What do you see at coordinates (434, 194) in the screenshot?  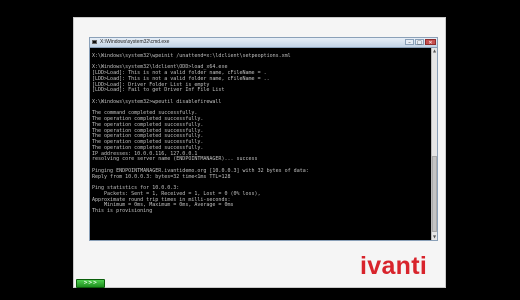 I see `scroll-thumb` at bounding box center [434, 194].